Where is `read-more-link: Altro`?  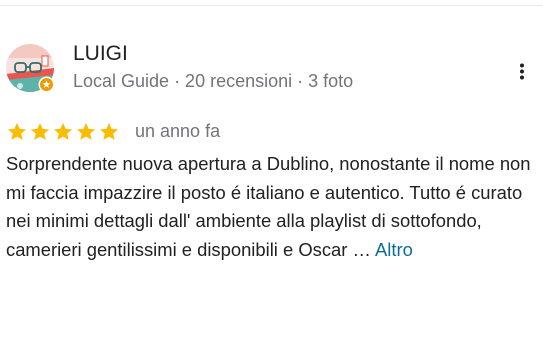 read-more-link: Altro is located at coordinates (394, 249).